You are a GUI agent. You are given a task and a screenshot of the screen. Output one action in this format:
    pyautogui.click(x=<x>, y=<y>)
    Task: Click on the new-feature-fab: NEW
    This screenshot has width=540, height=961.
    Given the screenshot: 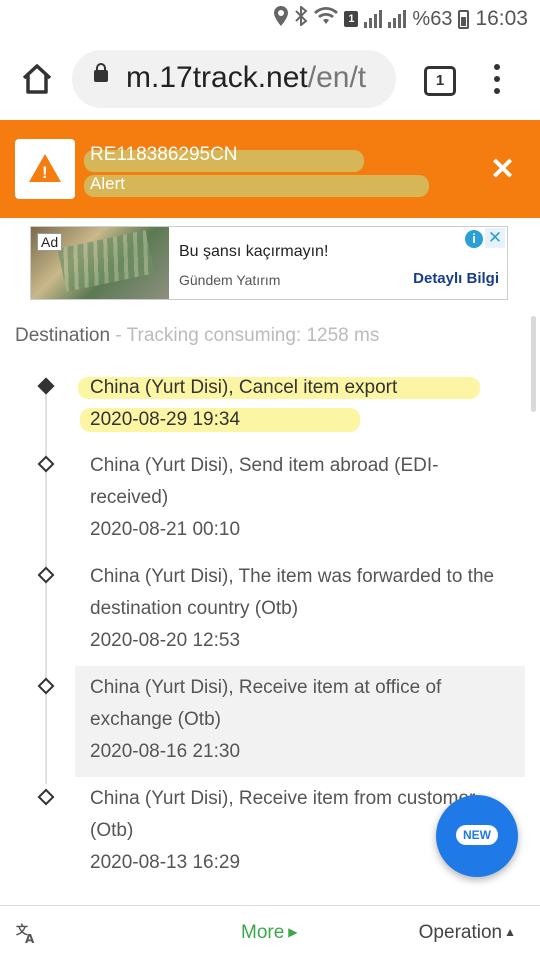 What is the action you would take?
    pyautogui.click(x=477, y=836)
    